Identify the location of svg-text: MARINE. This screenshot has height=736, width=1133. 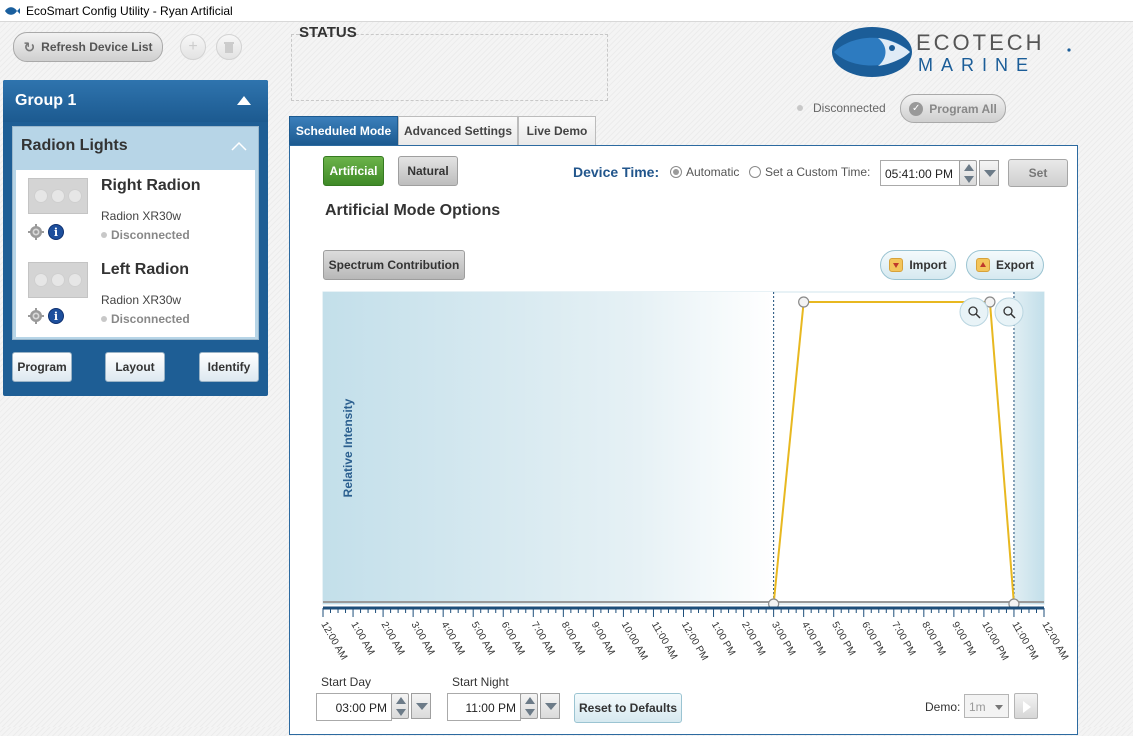
(977, 65).